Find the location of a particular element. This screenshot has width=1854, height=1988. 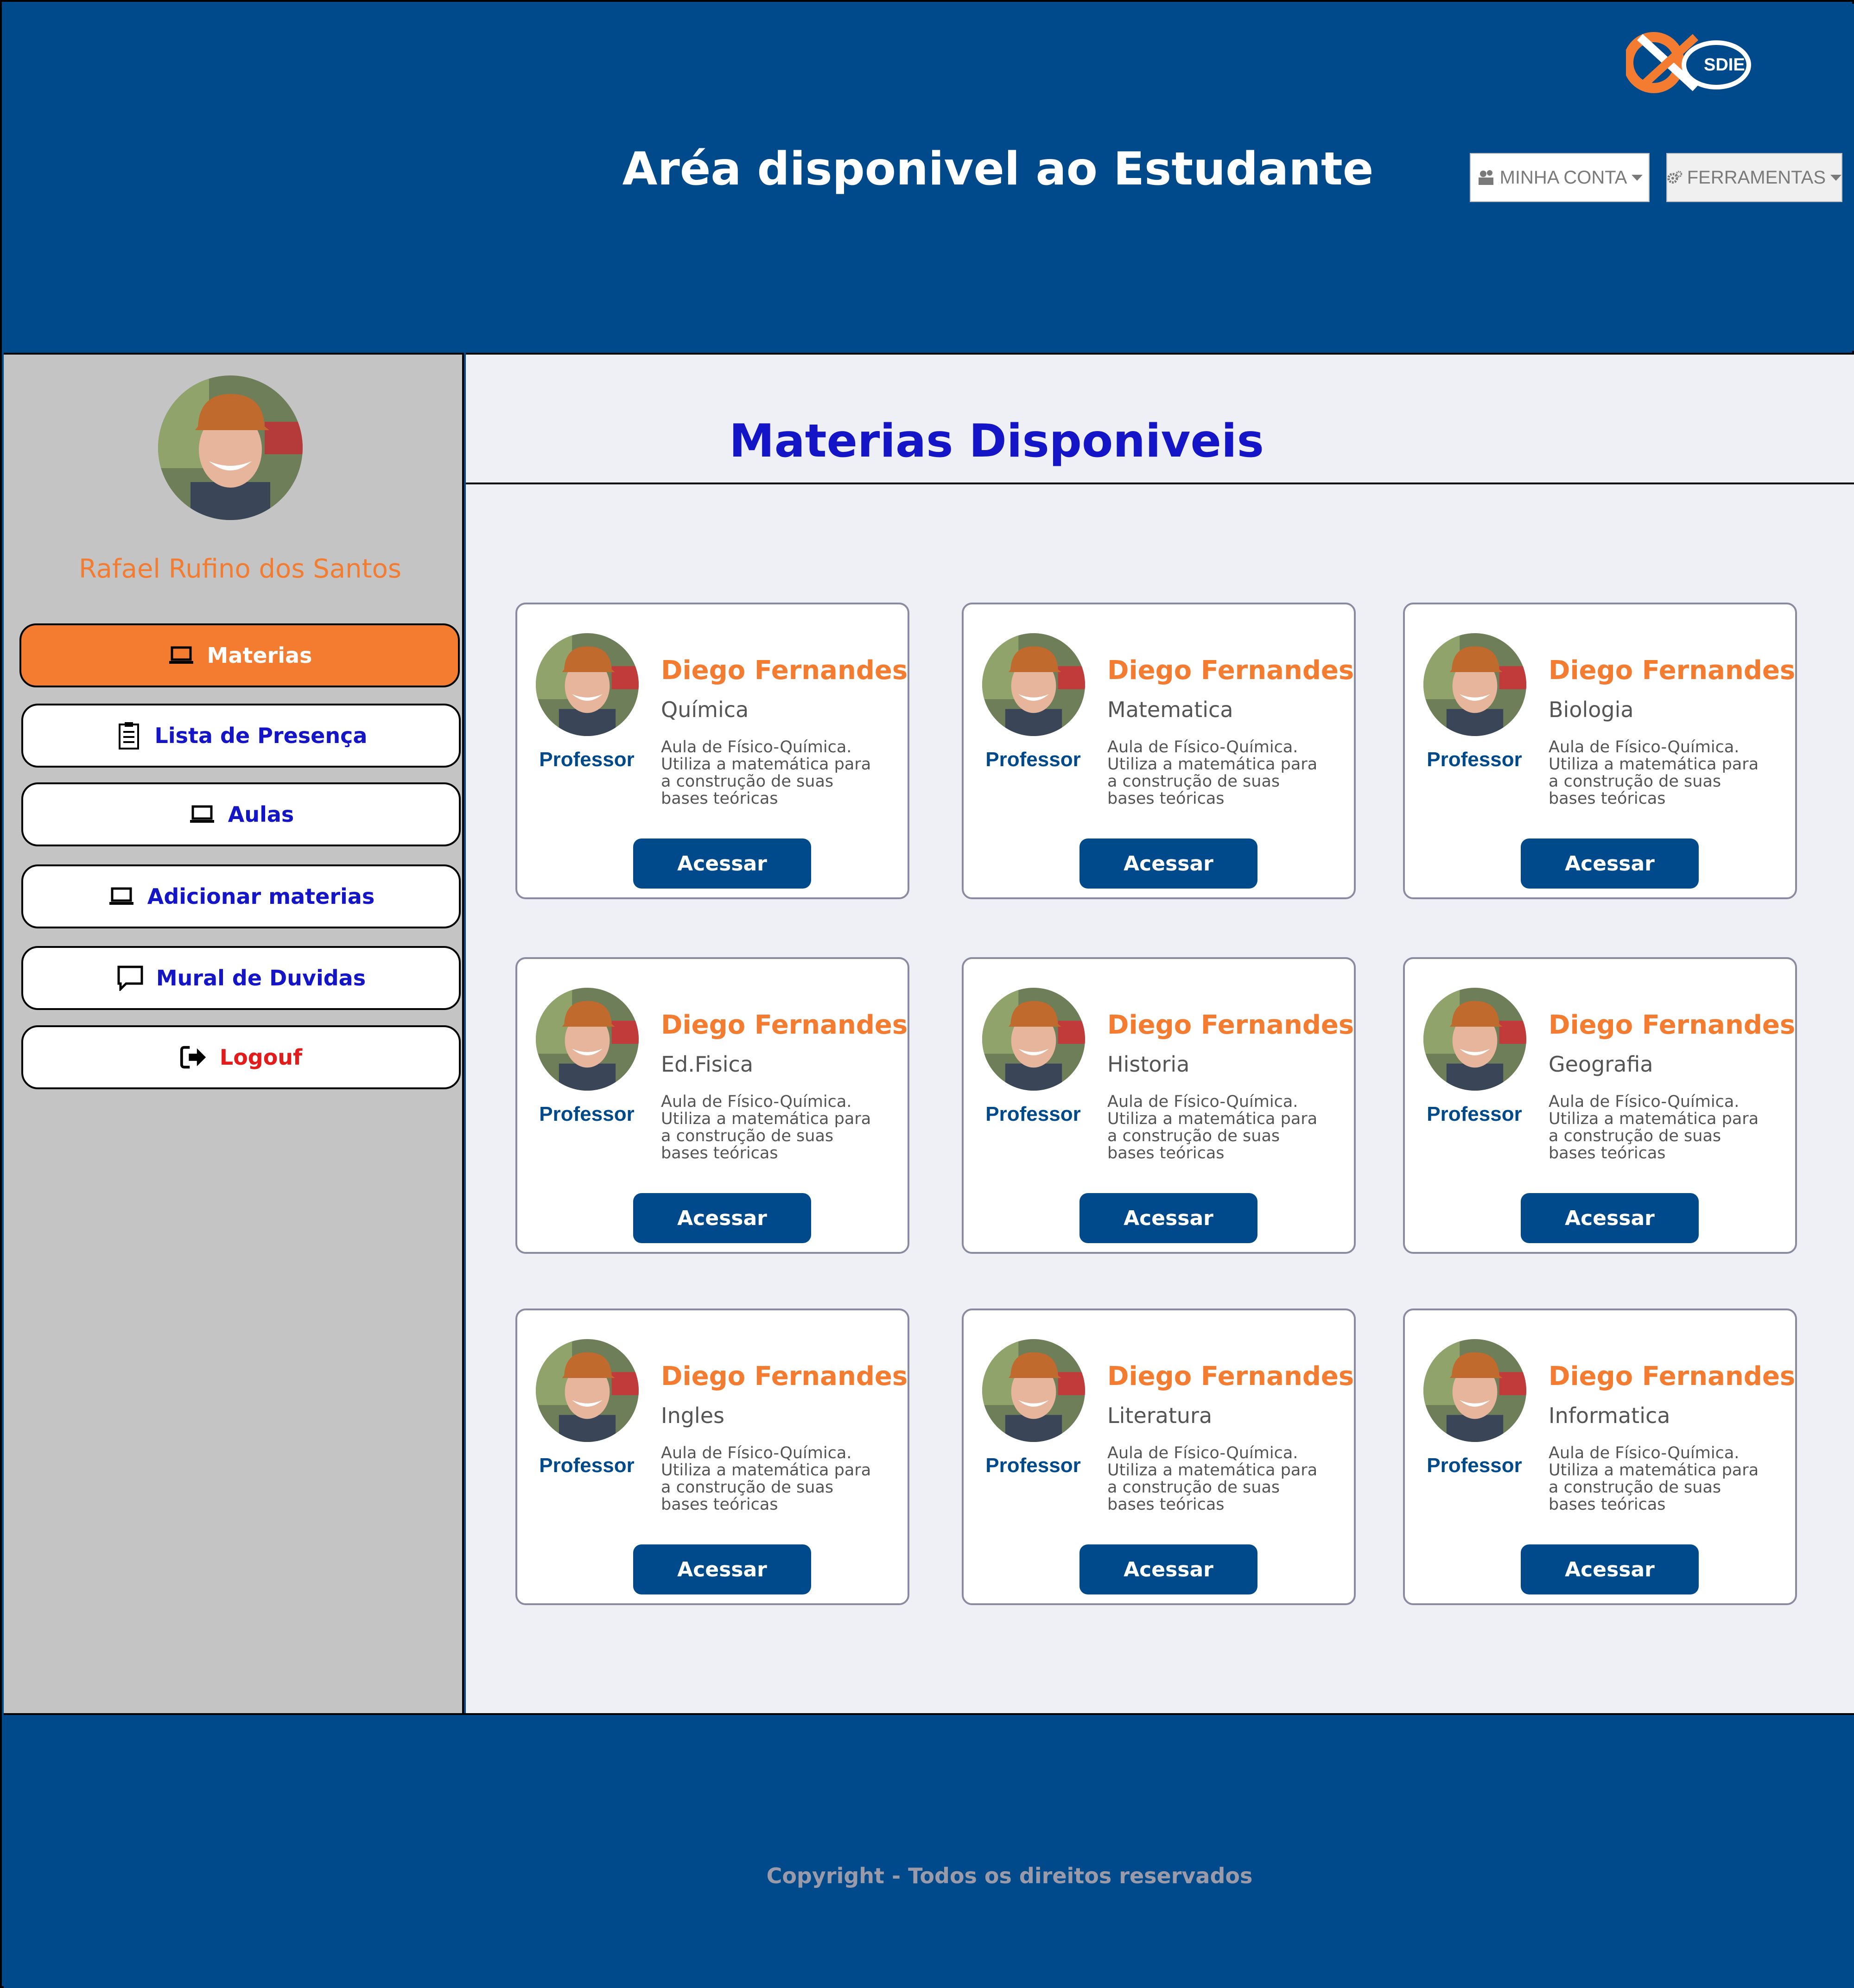

gear-icon is located at coordinates (1675, 177).